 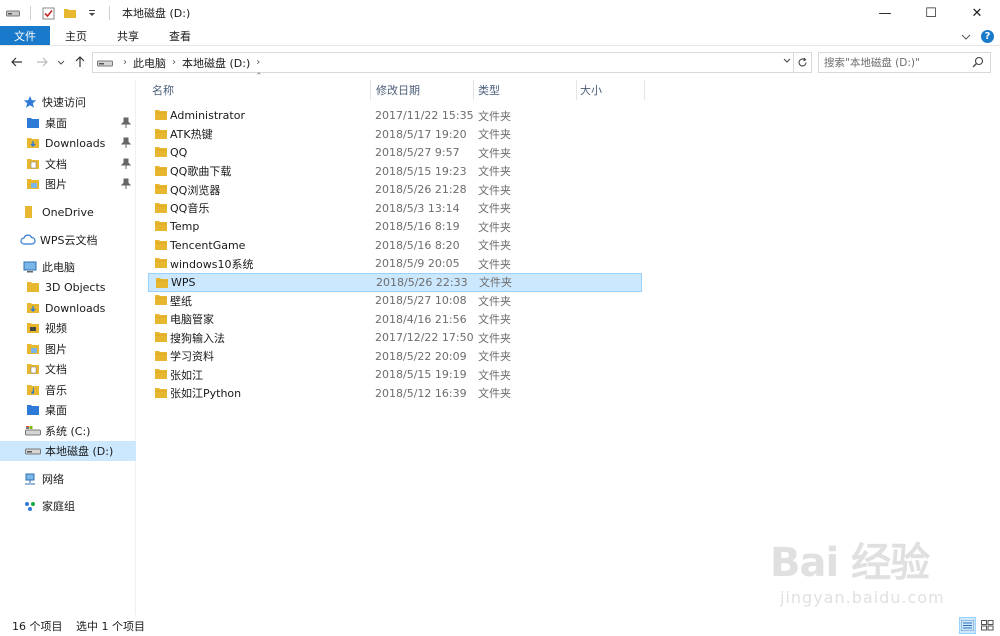 I want to click on sidebar-item-pictures-pinned: 图片, so click(x=68, y=184).